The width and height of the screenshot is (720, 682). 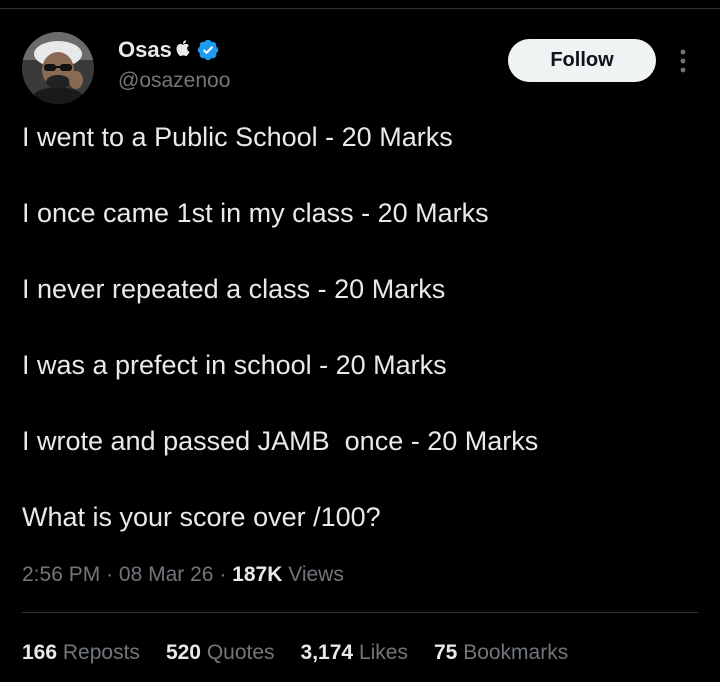 I want to click on likes-stat: 3,174 Likes, so click(x=354, y=653).